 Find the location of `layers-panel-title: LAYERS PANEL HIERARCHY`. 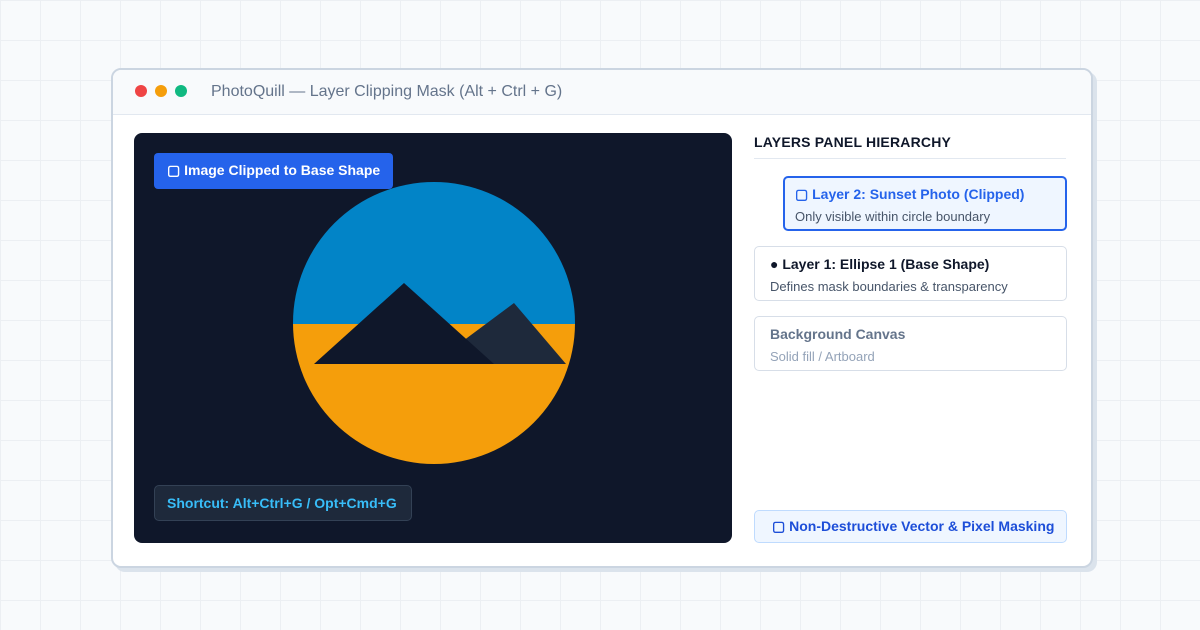

layers-panel-title: LAYERS PANEL HIERARCHY is located at coordinates (910, 146).